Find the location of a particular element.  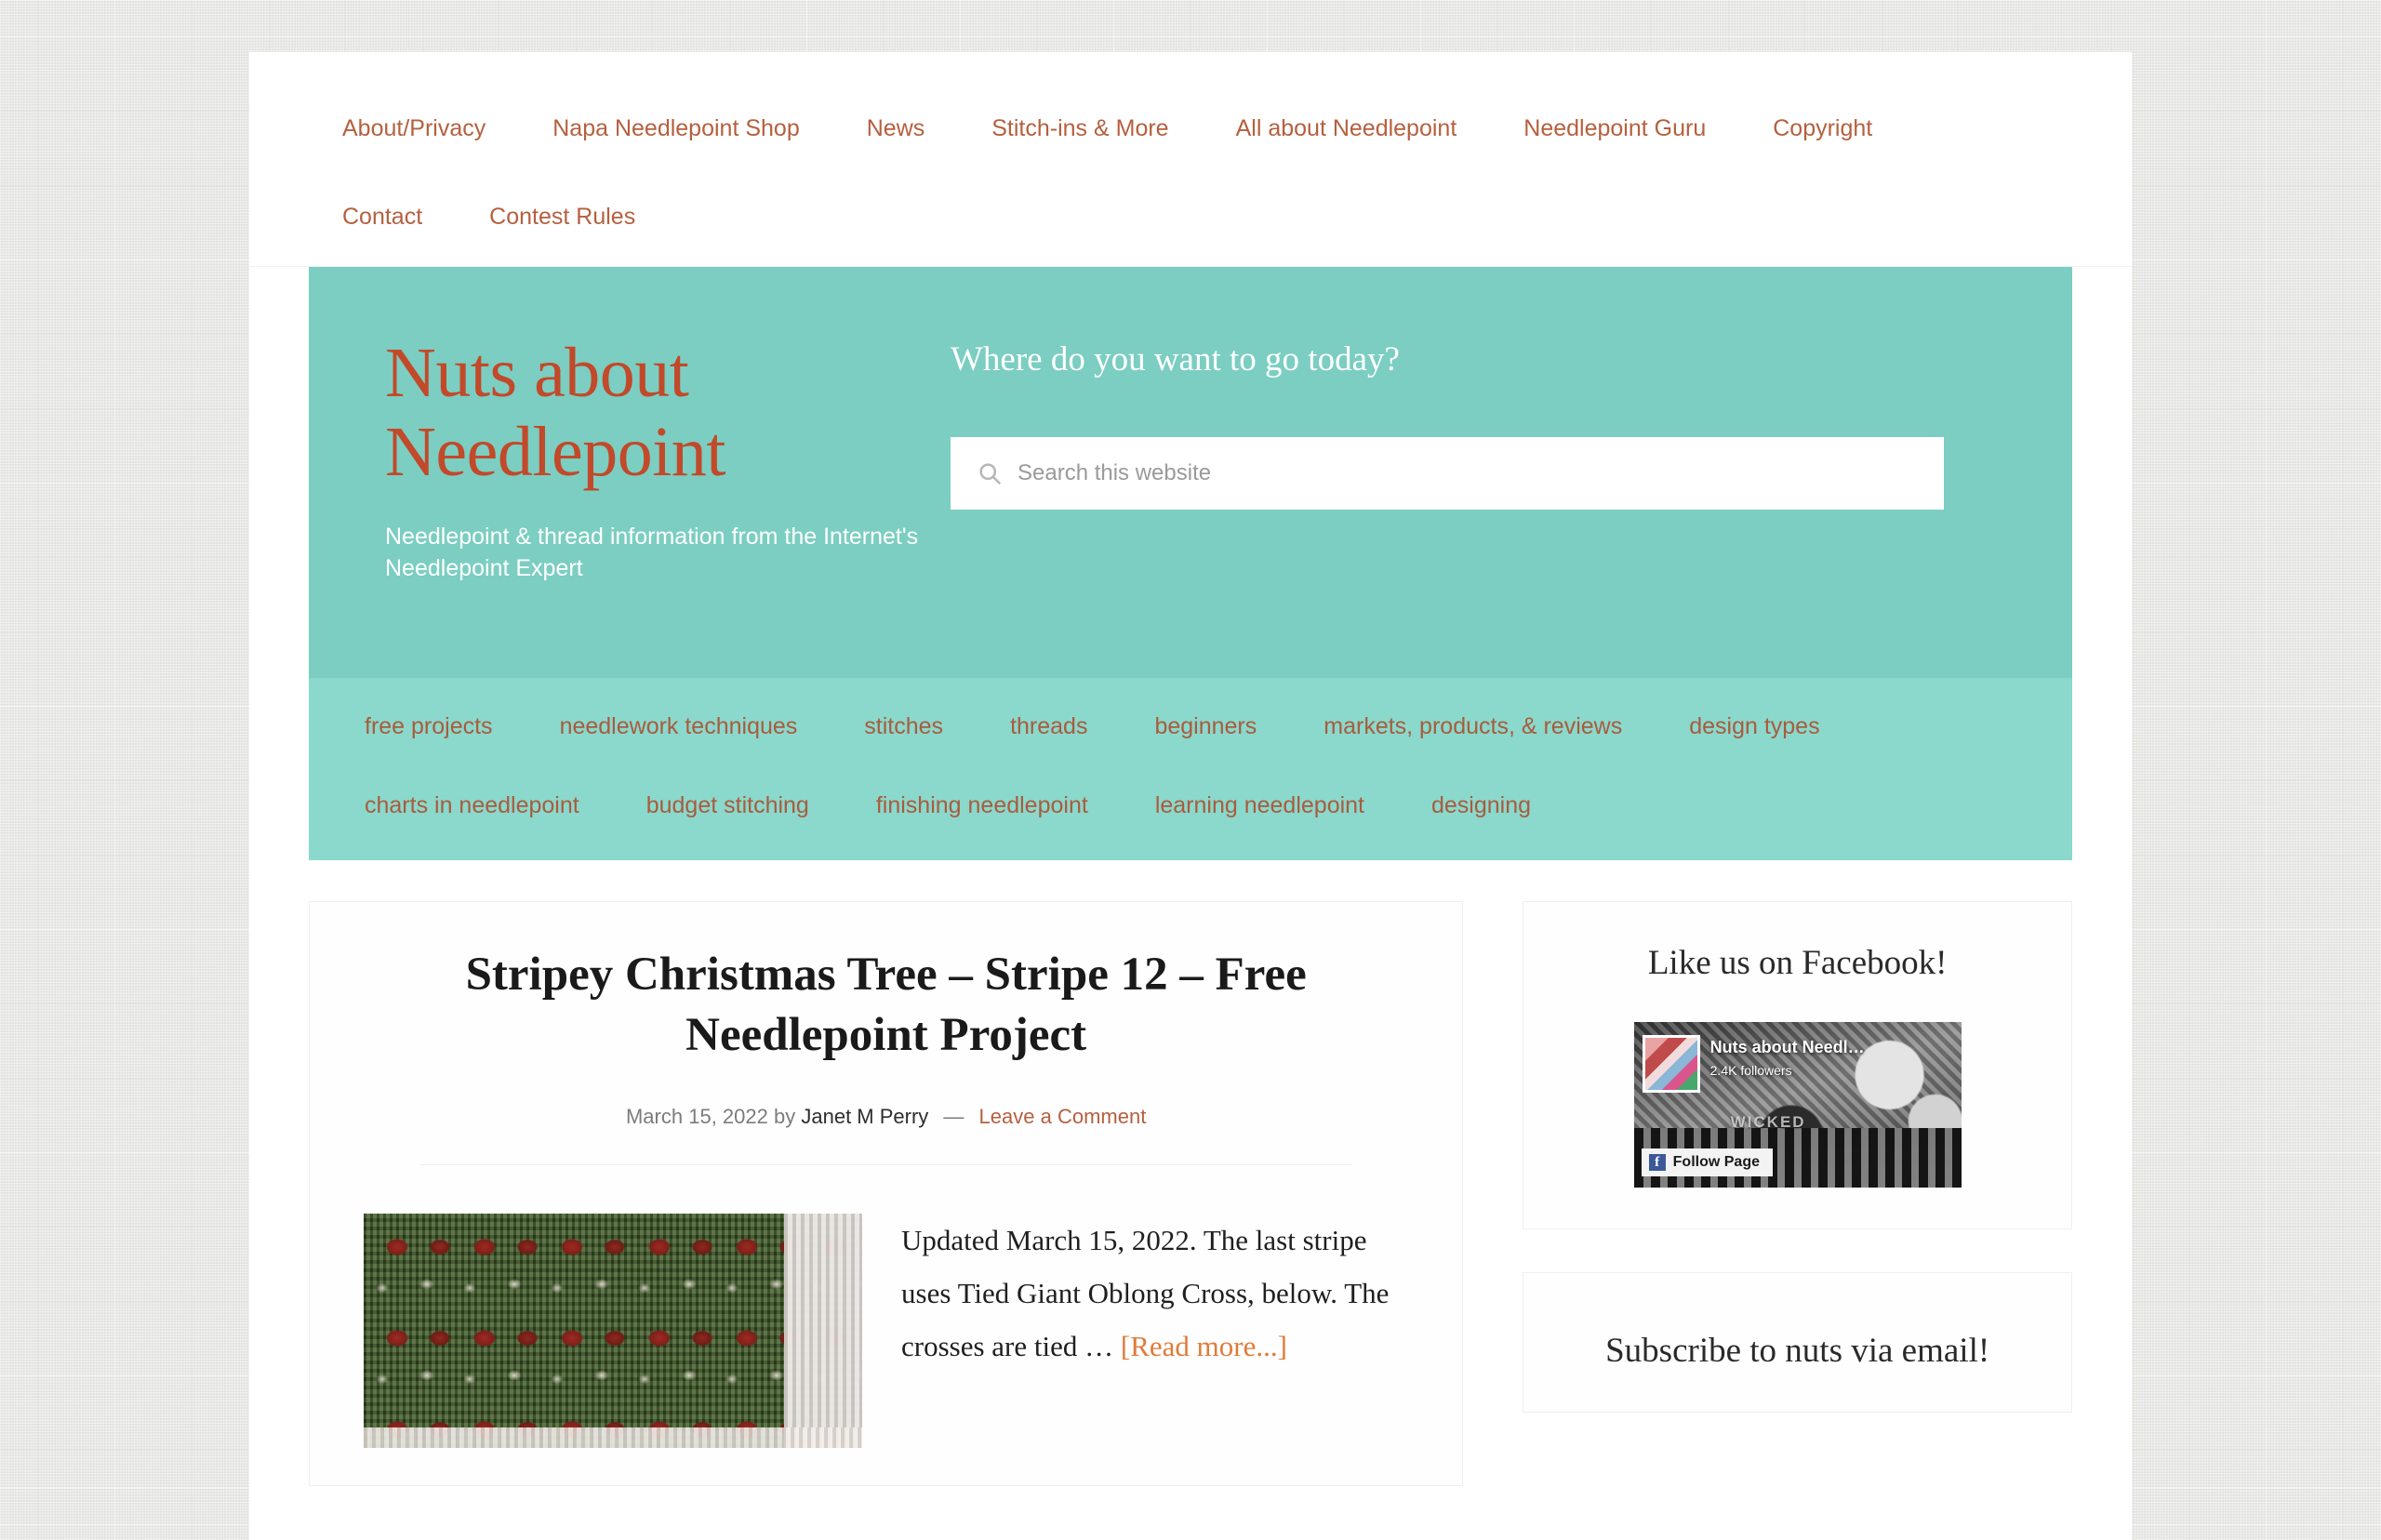

subnav-item-free-projects: free projects is located at coordinates (428, 726).